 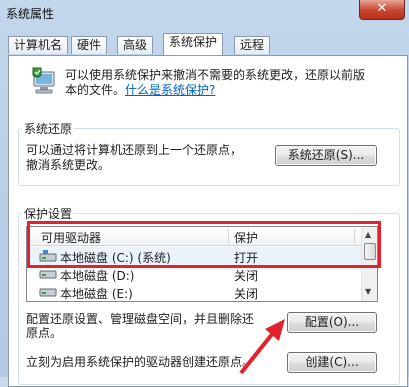 I want to click on drive-name: 本地磁盘 (D:), so click(x=97, y=276).